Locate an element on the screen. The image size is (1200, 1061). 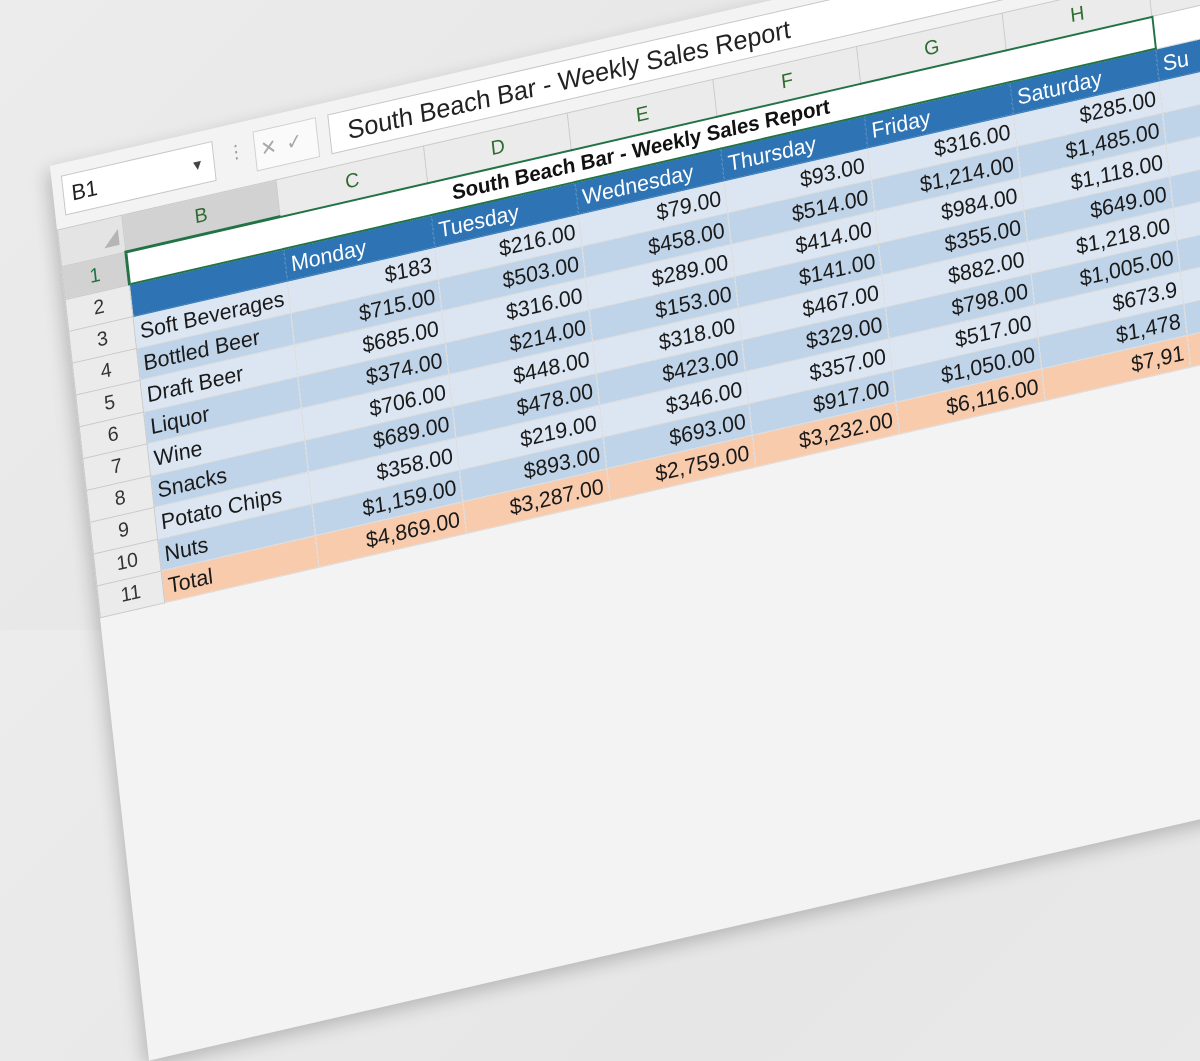
close-icon: ✕ is located at coordinates (273, 147).